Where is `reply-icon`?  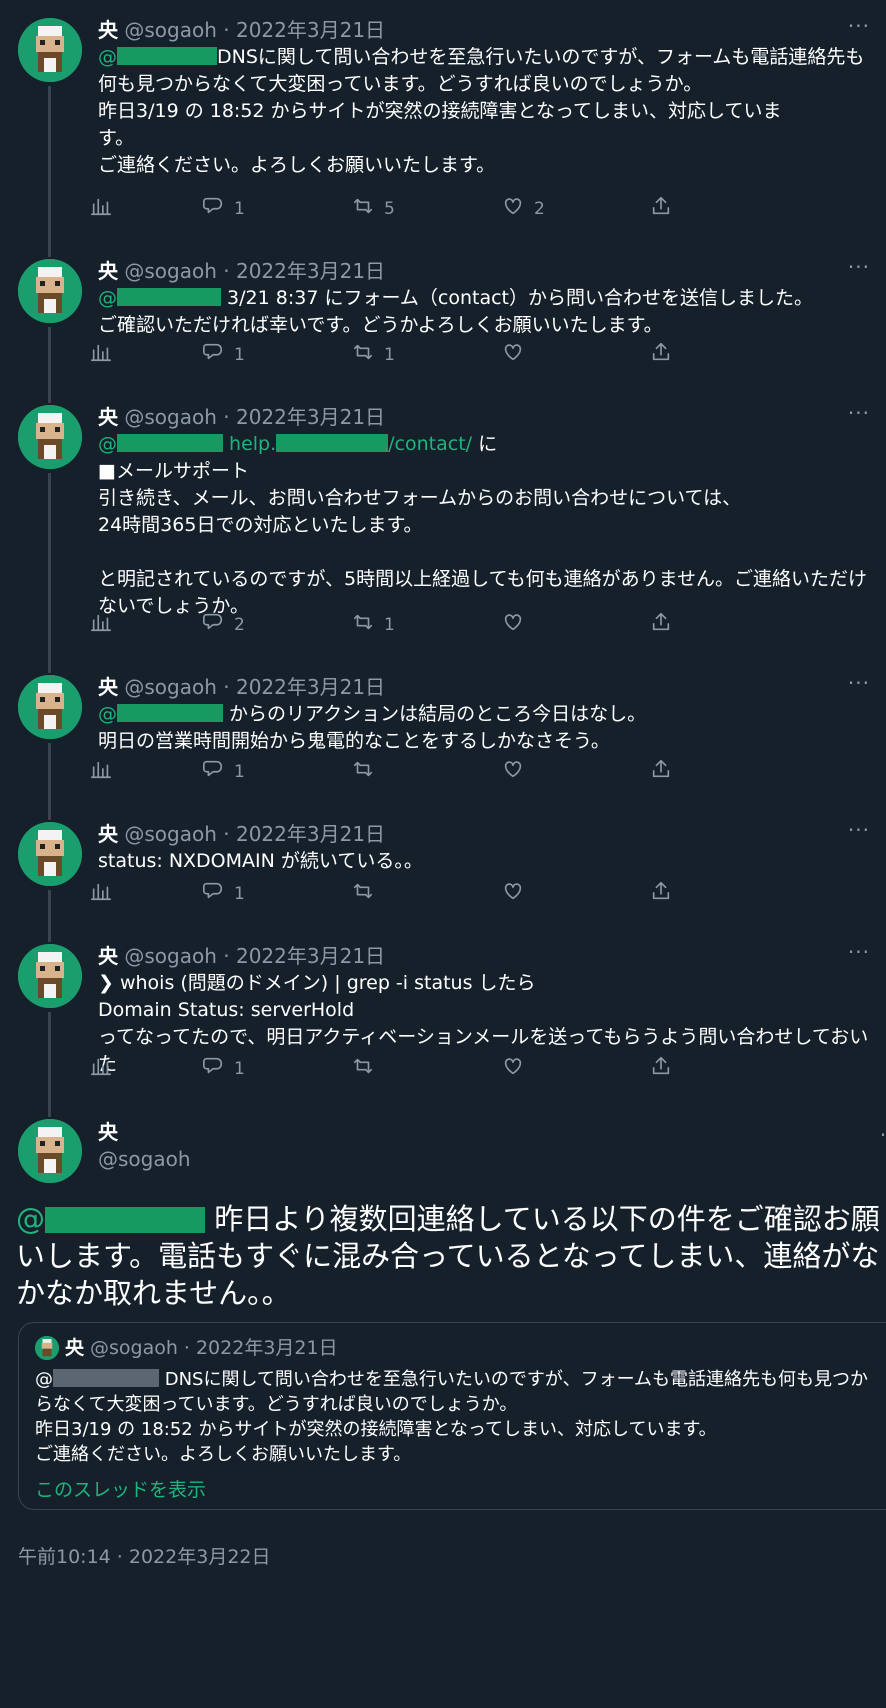 reply-icon is located at coordinates (213, 1068).